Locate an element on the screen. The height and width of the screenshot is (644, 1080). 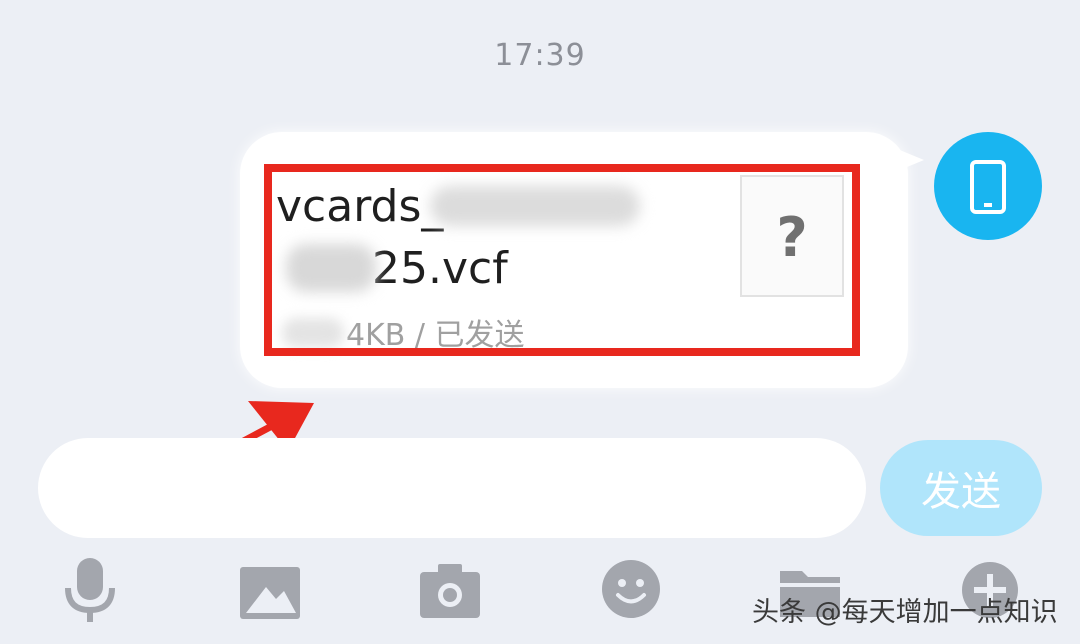
avatar is located at coordinates (988, 186).